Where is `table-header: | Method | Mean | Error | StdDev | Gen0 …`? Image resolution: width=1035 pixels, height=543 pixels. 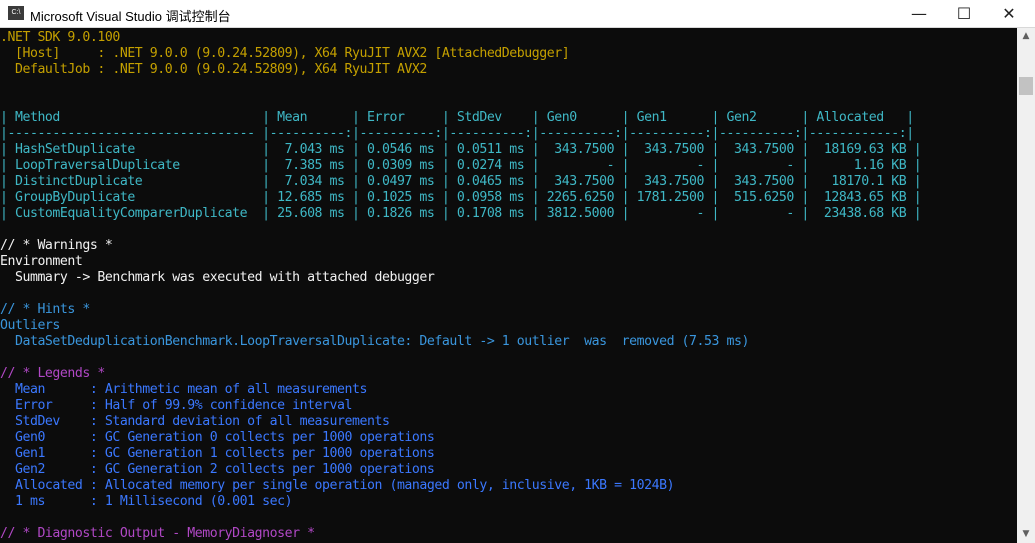 table-header: | Method | Mean | Error | StdDev | Gen0 … is located at coordinates (457, 117).